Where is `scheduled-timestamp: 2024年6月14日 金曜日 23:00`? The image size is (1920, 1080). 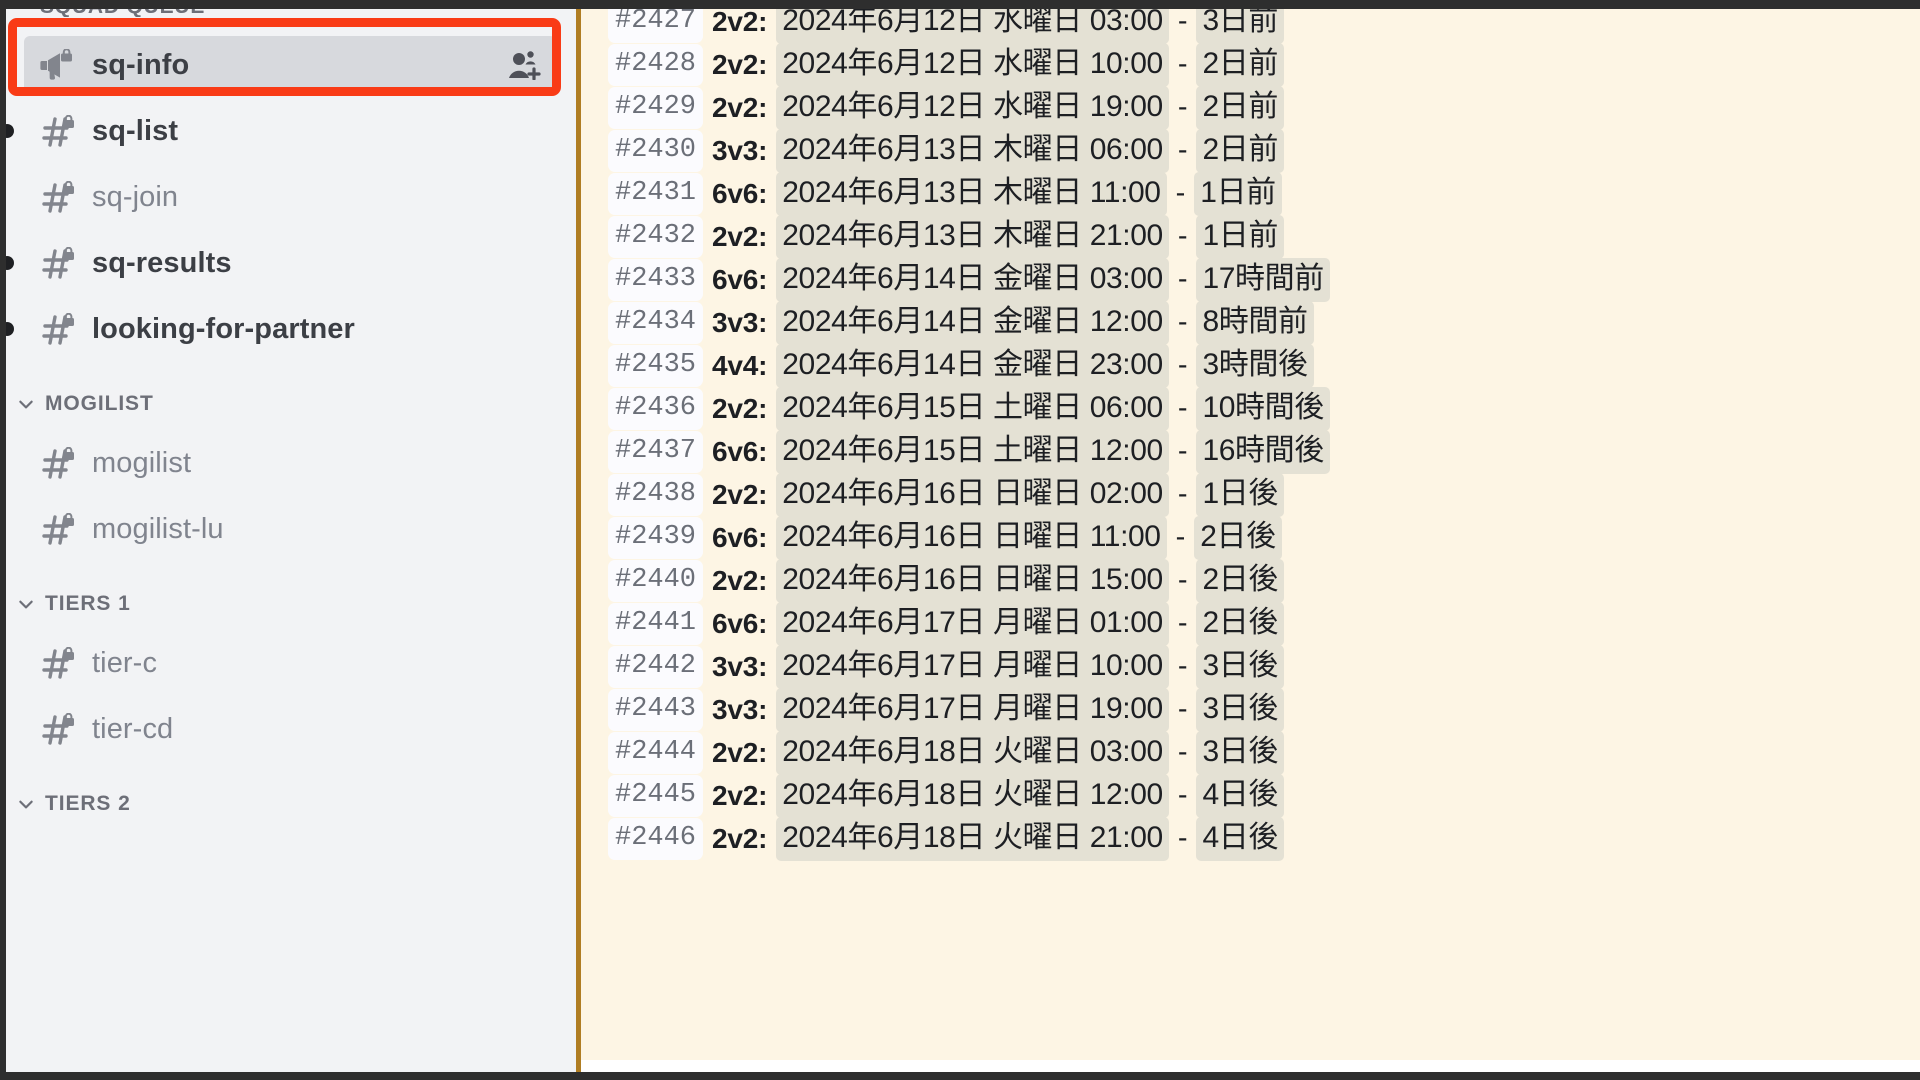
scheduled-timestamp: 2024年6月14日 金曜日 23:00 is located at coordinates (972, 365).